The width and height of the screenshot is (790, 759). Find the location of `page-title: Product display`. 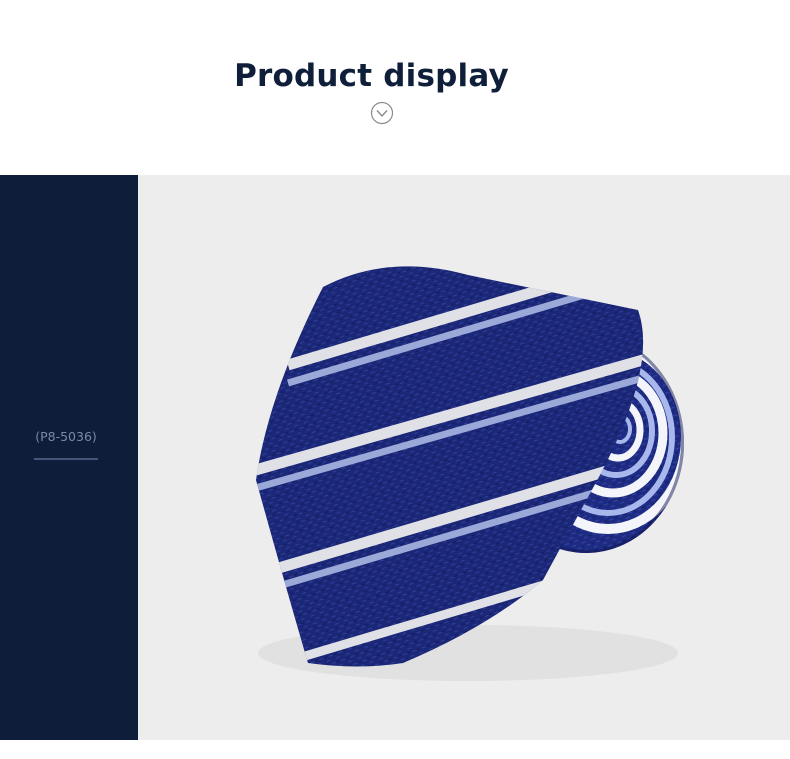

page-title: Product display is located at coordinates (371, 76).